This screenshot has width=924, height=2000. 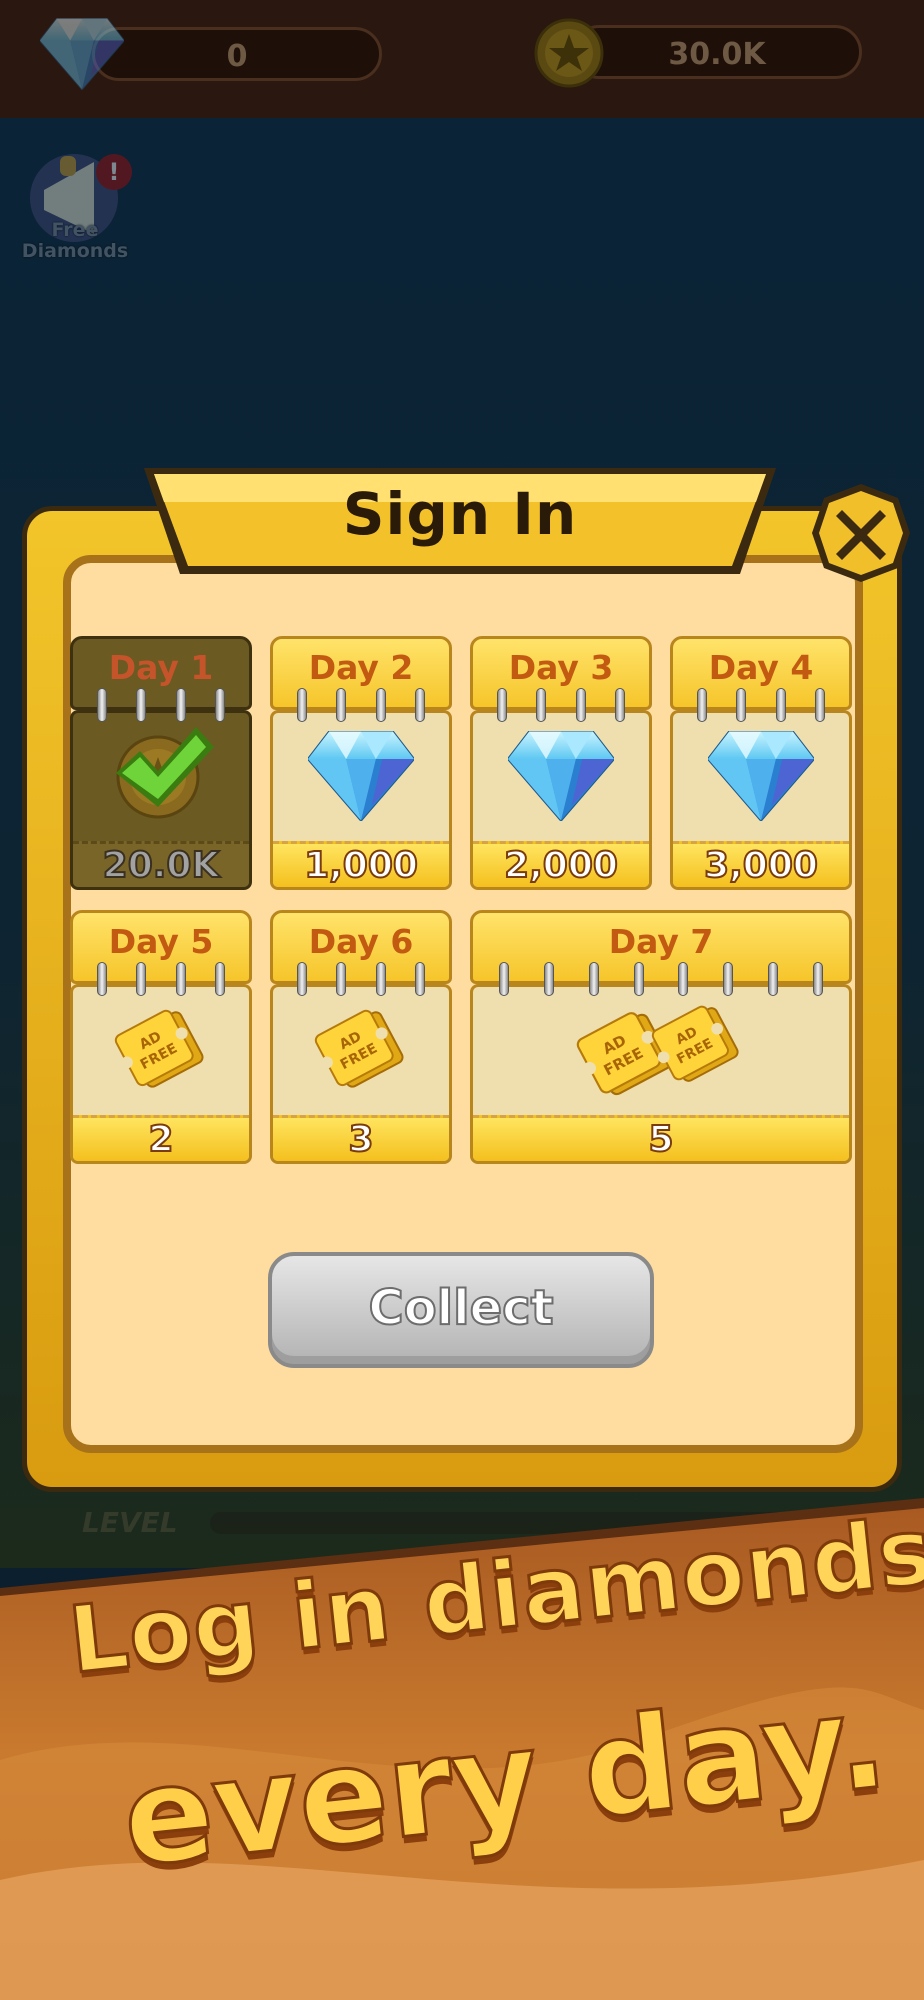 I want to click on star-coin-icon, so click(x=569, y=53).